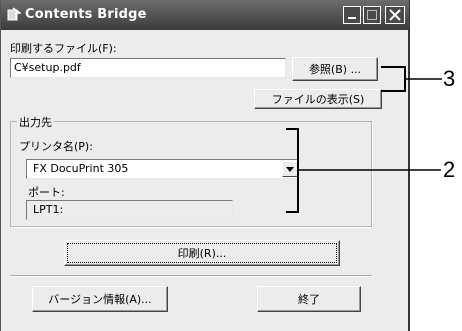 This screenshot has width=462, height=331. Describe the element at coordinates (449, 78) in the screenshot. I see `callout-label-3: 3` at that location.